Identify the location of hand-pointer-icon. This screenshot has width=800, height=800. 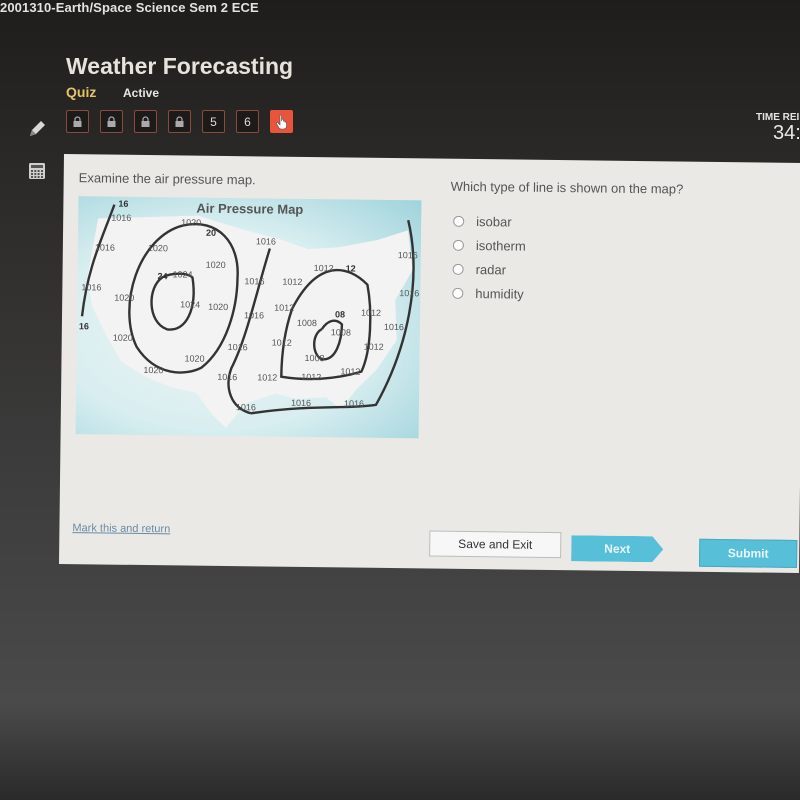
(281, 121).